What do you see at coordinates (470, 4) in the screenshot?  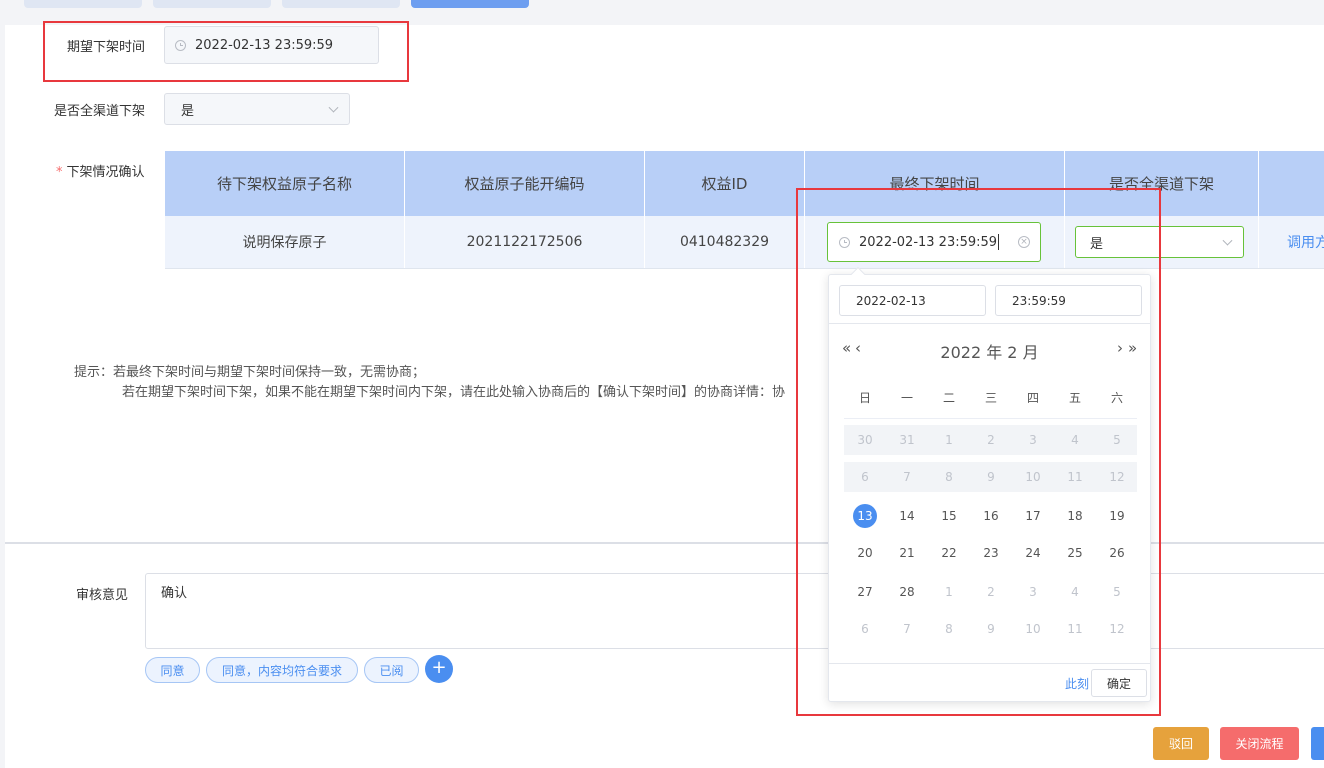 I see `tab-stub-active` at bounding box center [470, 4].